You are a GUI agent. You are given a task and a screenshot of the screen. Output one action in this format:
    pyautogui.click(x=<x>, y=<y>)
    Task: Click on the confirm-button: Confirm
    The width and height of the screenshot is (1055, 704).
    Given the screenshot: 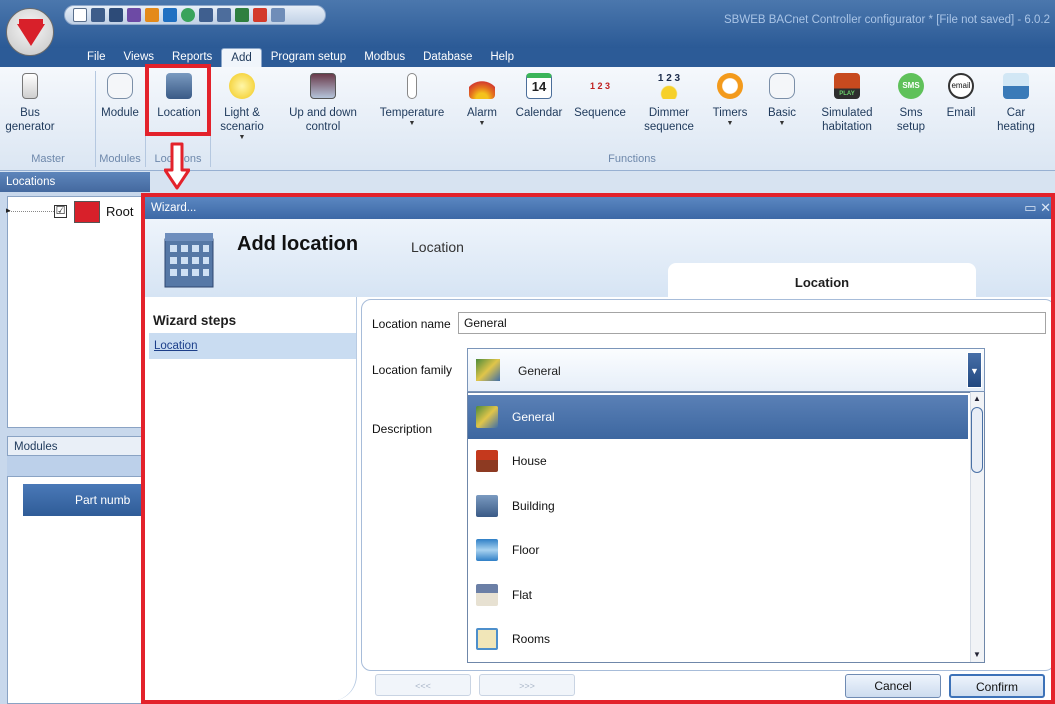 What is the action you would take?
    pyautogui.click(x=997, y=686)
    